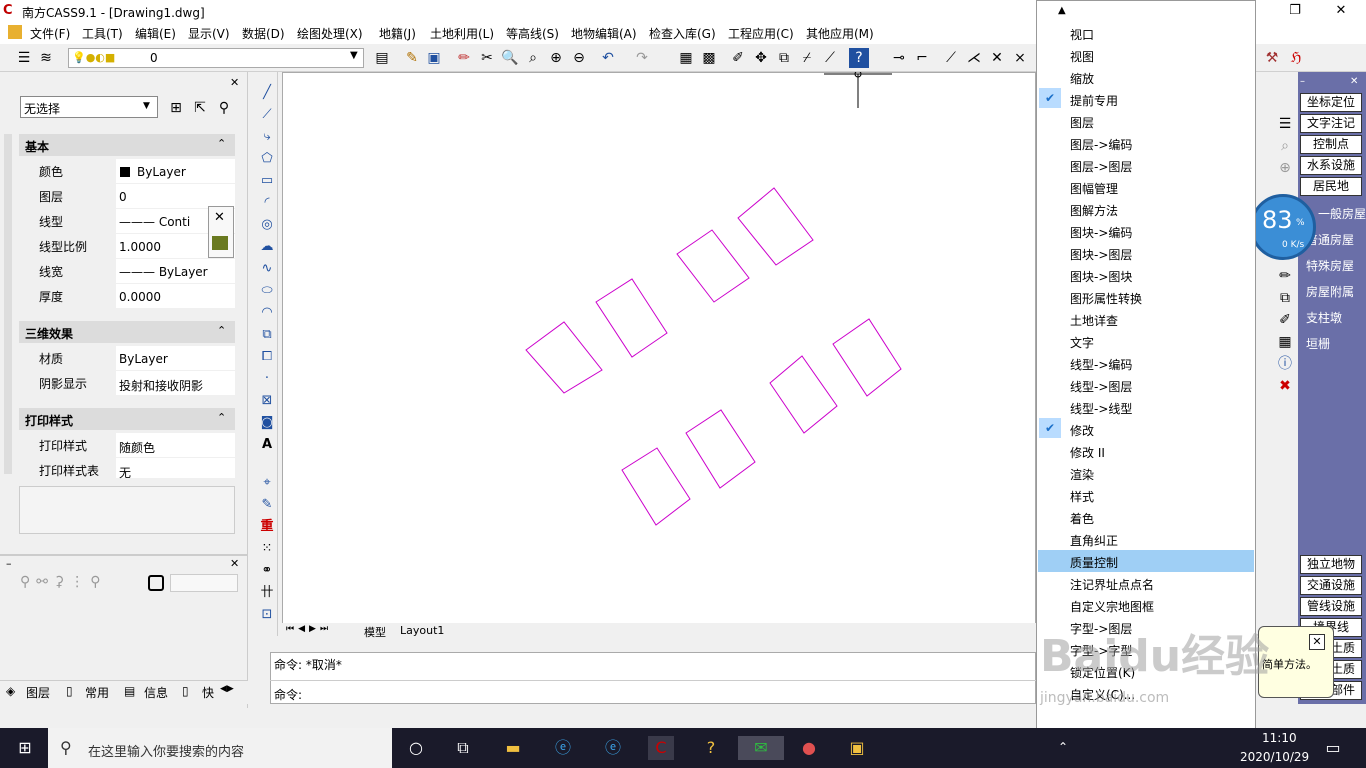  I want to click on menu-file: 文件(F), so click(50, 33).